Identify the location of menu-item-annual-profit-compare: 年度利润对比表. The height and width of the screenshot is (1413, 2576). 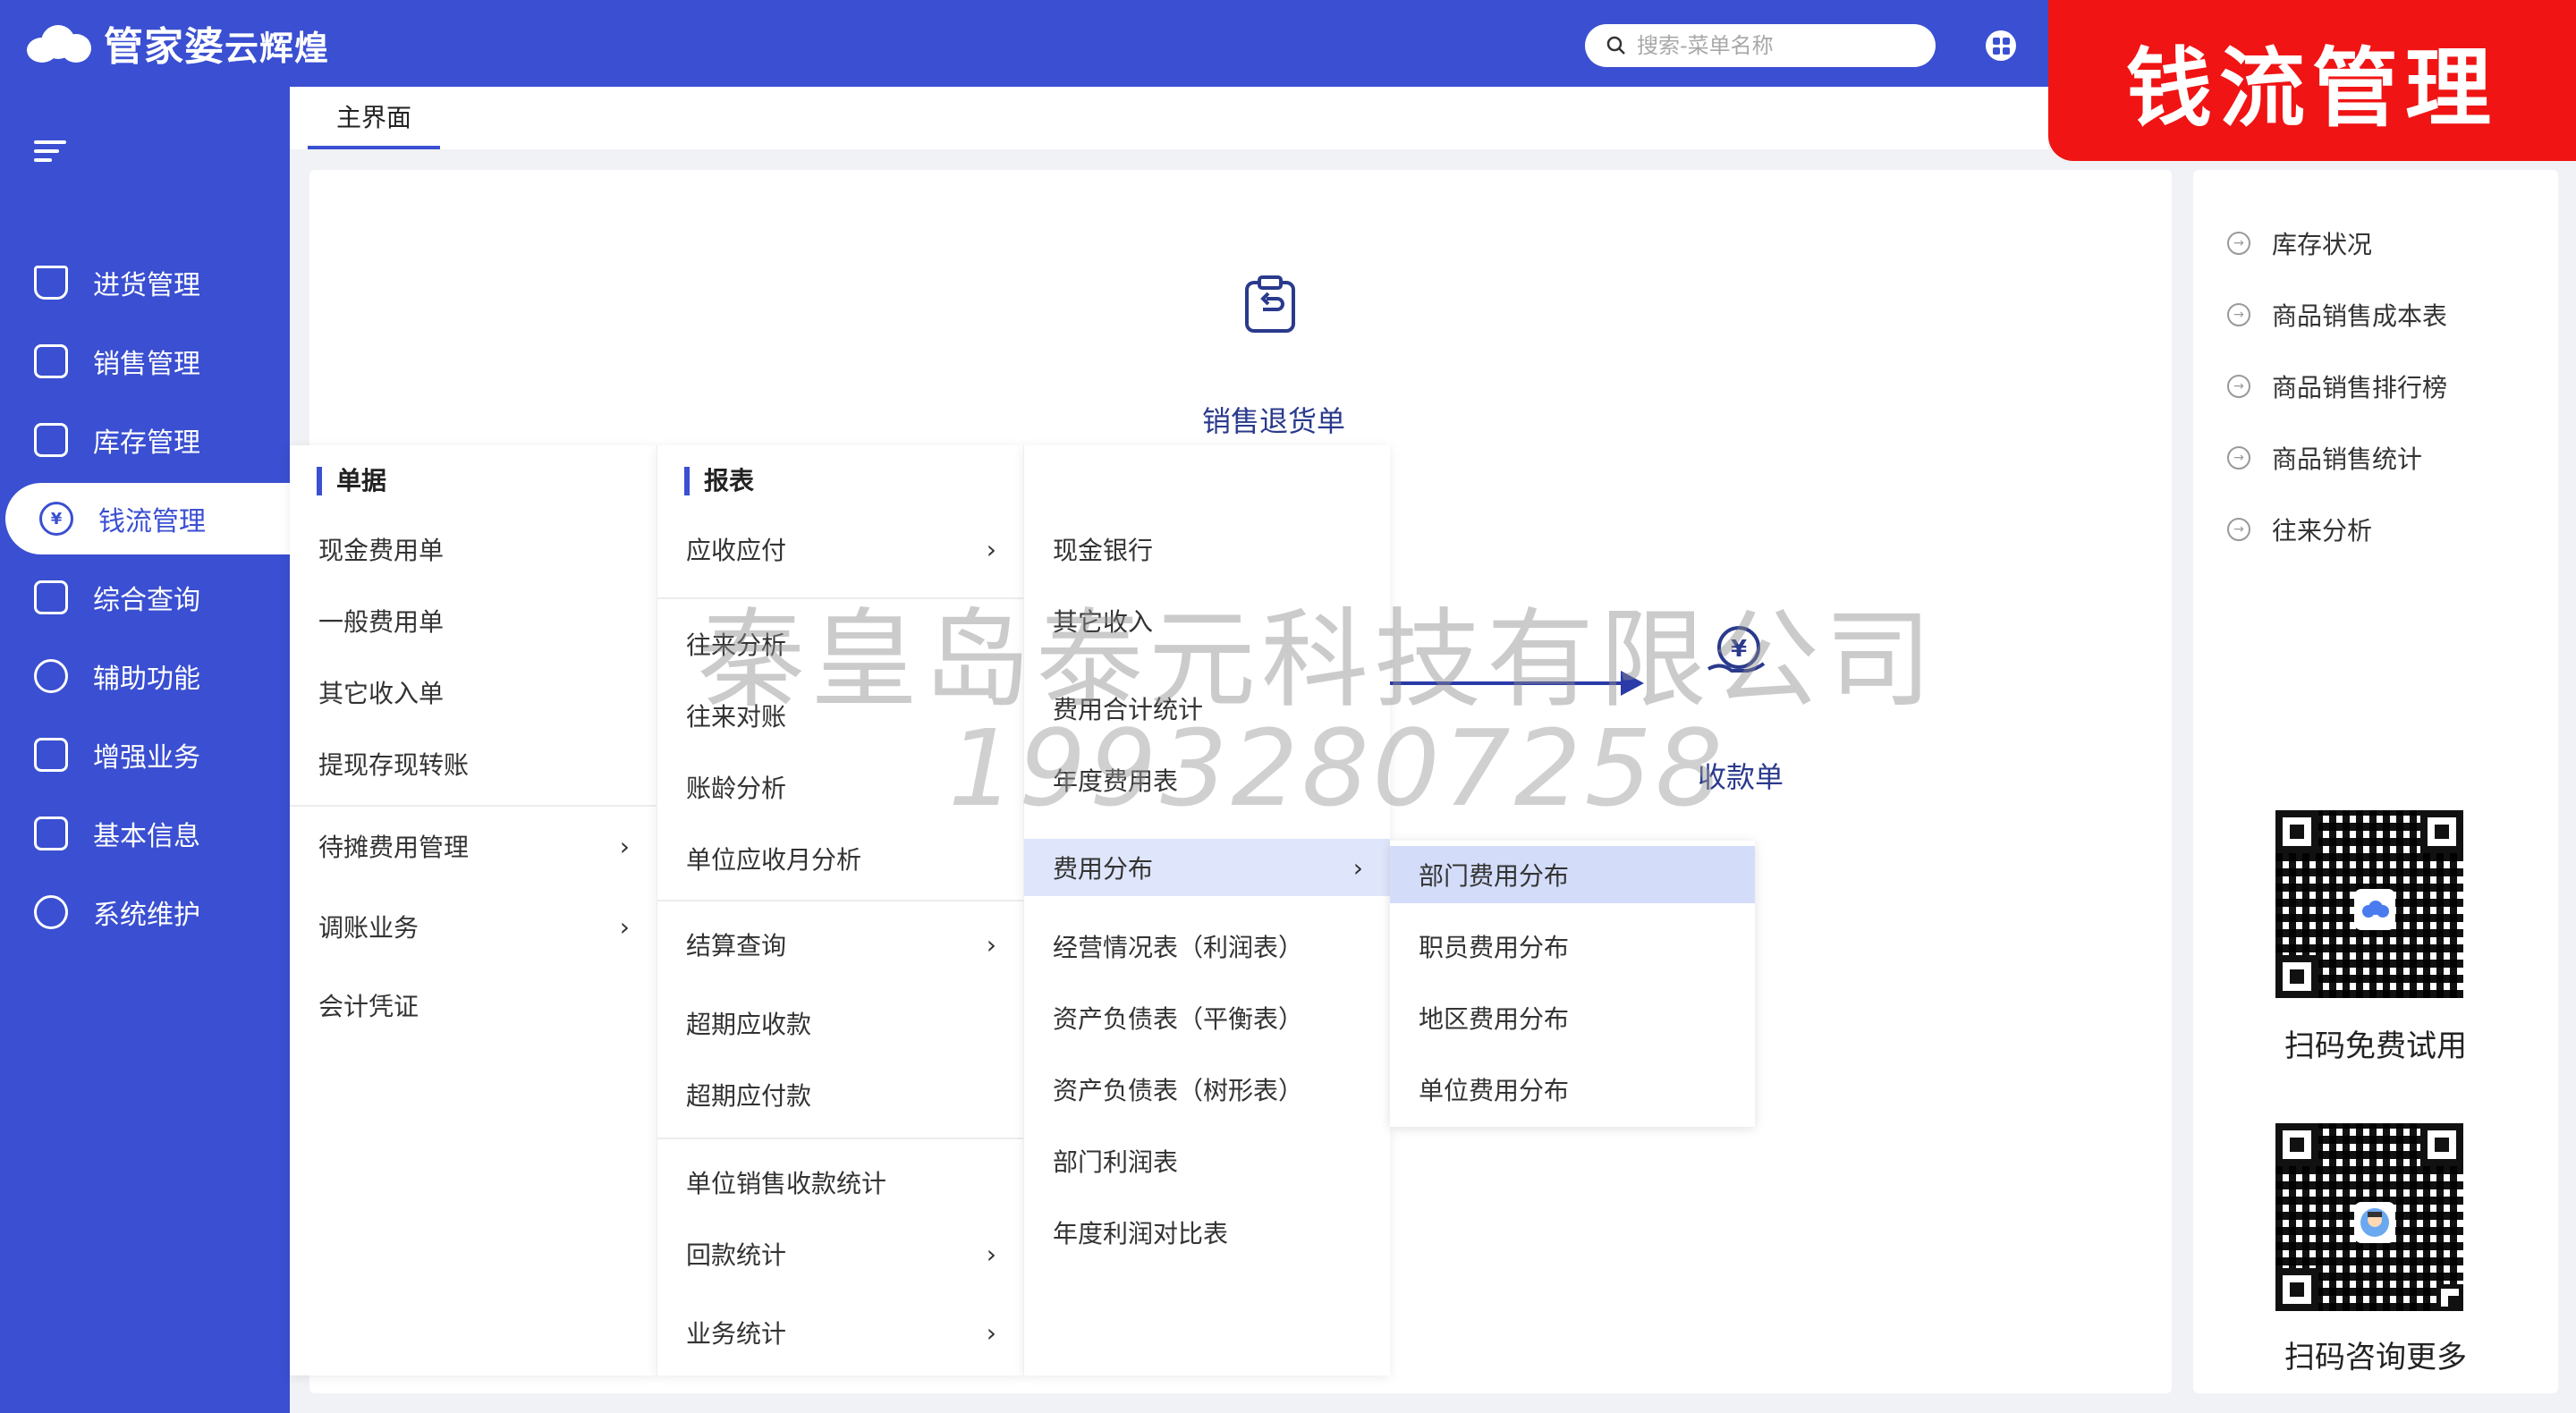
(1207, 1232).